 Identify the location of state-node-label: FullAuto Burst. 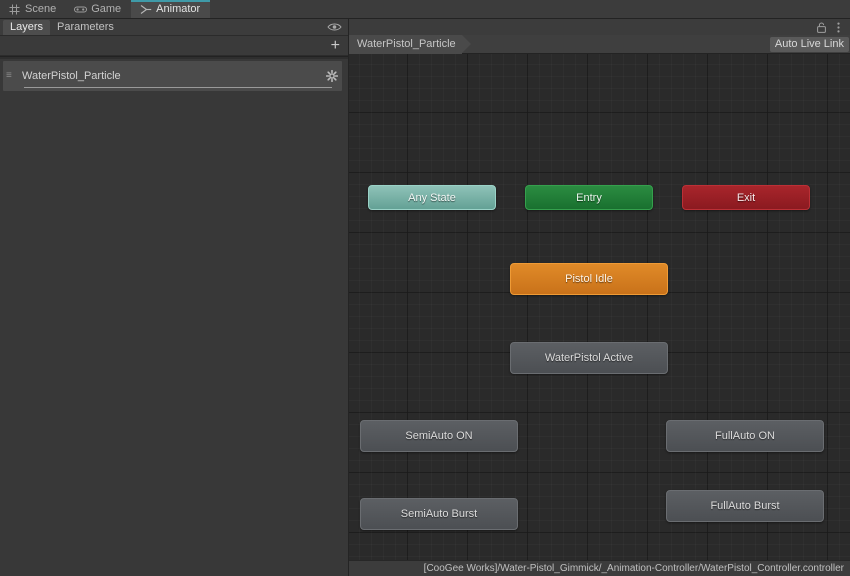
(745, 506).